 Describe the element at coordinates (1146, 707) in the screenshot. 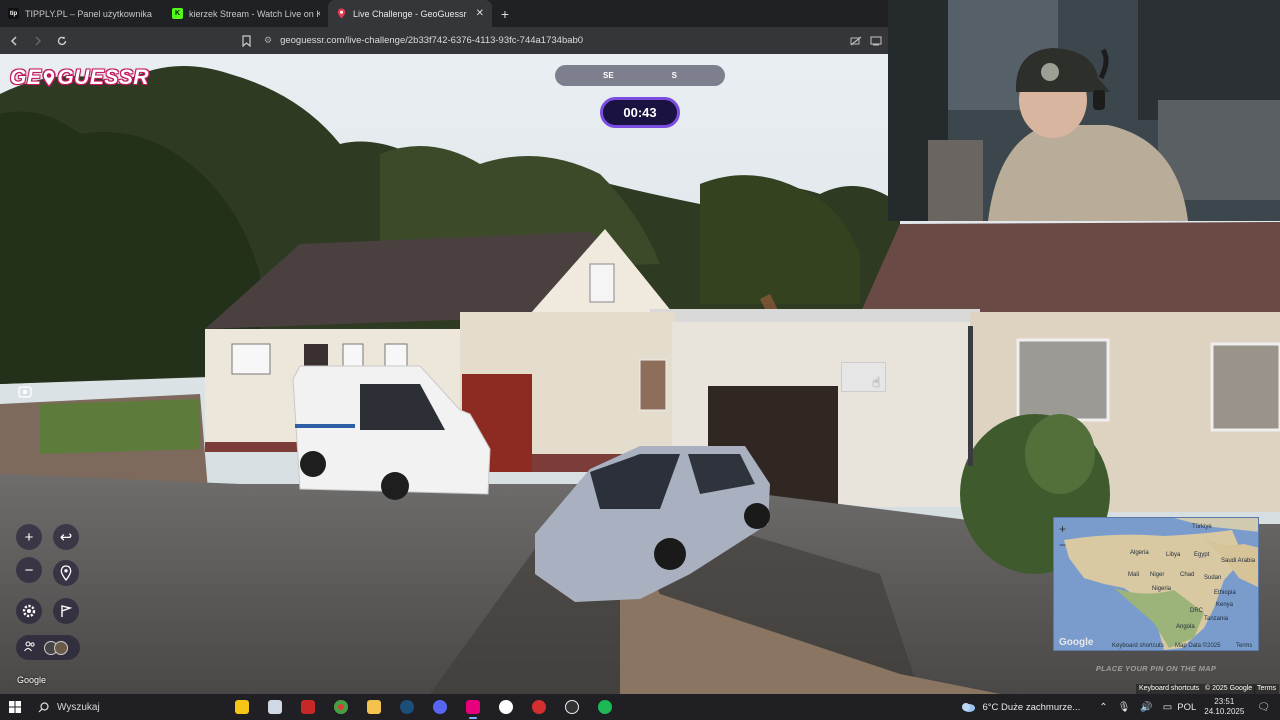

I see `speaker-icon: 🔊` at that location.